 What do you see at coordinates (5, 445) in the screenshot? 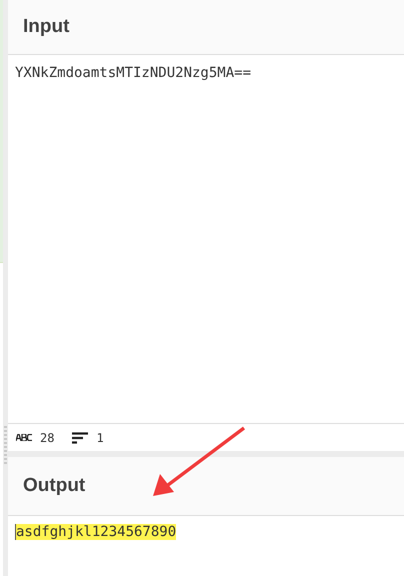
I see `grip-icon` at bounding box center [5, 445].